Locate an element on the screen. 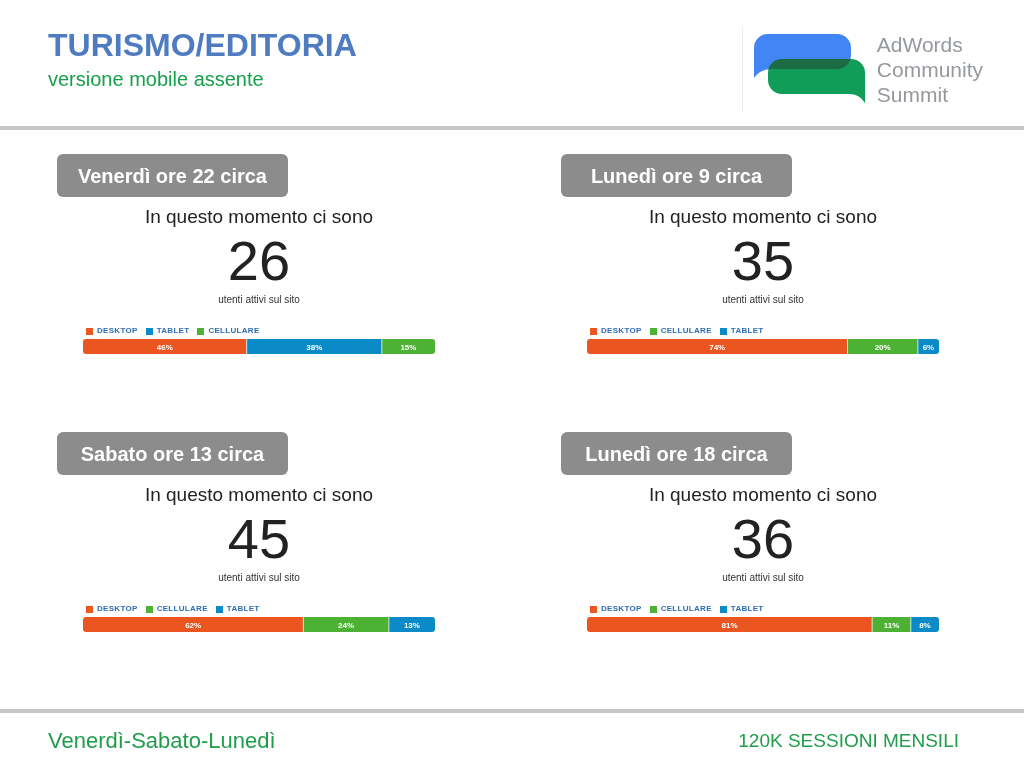 The height and width of the screenshot is (768, 1024). time-label: Sabato ore 13 circa is located at coordinates (172, 453).